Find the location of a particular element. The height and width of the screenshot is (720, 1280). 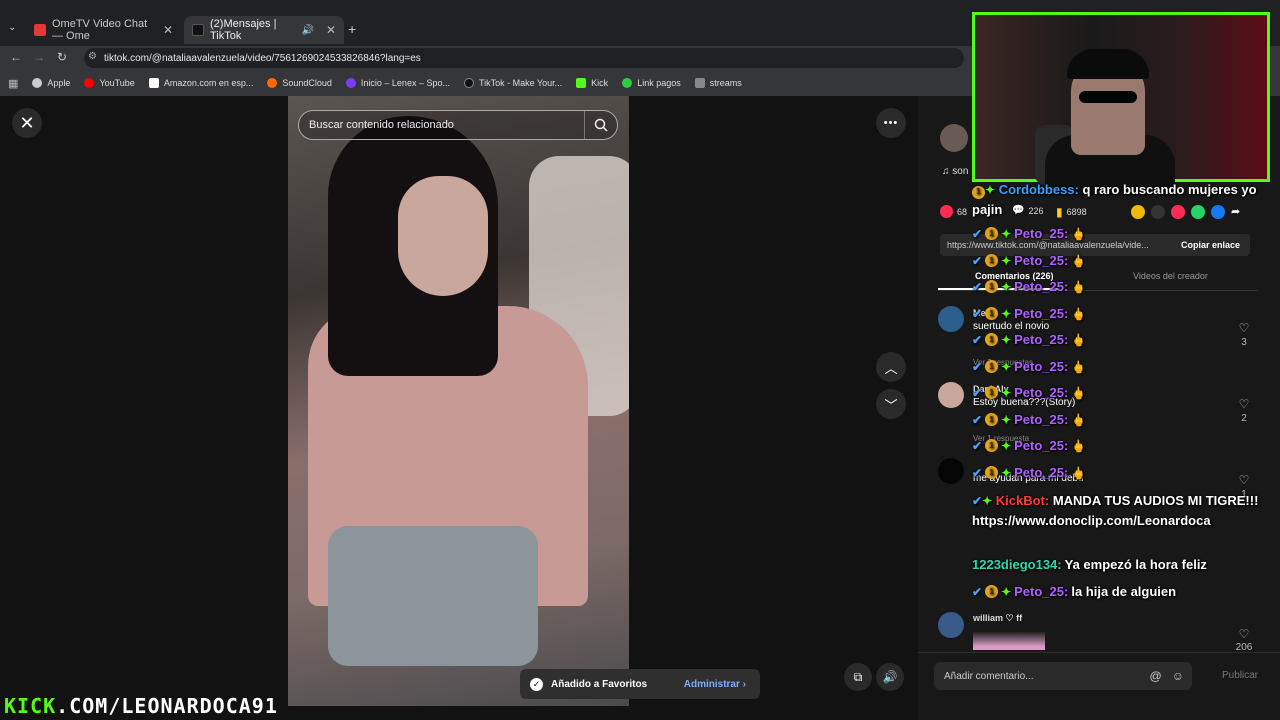

streamer-sunglasses is located at coordinates (1108, 97).